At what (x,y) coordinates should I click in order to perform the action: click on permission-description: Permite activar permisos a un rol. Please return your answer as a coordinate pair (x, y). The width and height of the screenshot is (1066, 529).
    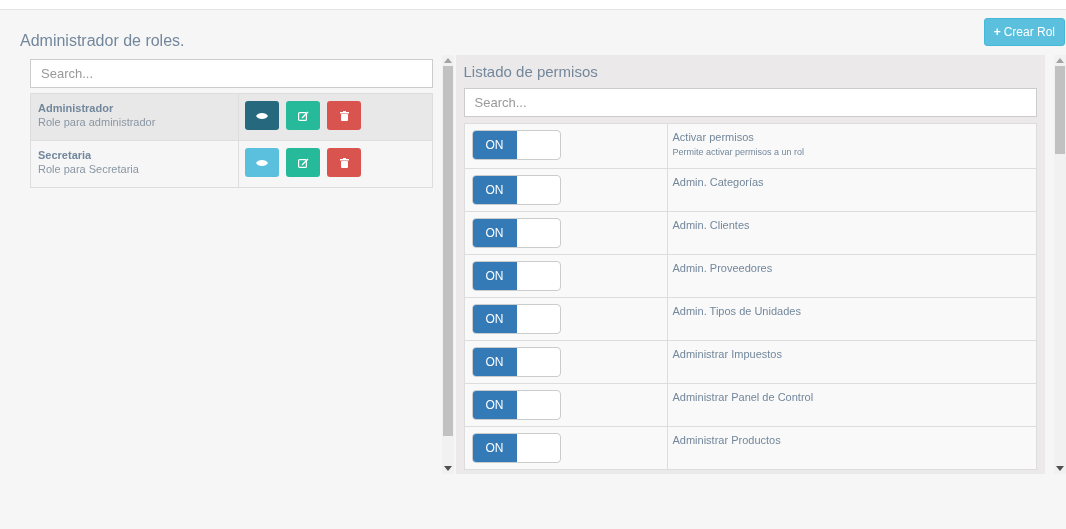
    Looking at the image, I should click on (738, 152).